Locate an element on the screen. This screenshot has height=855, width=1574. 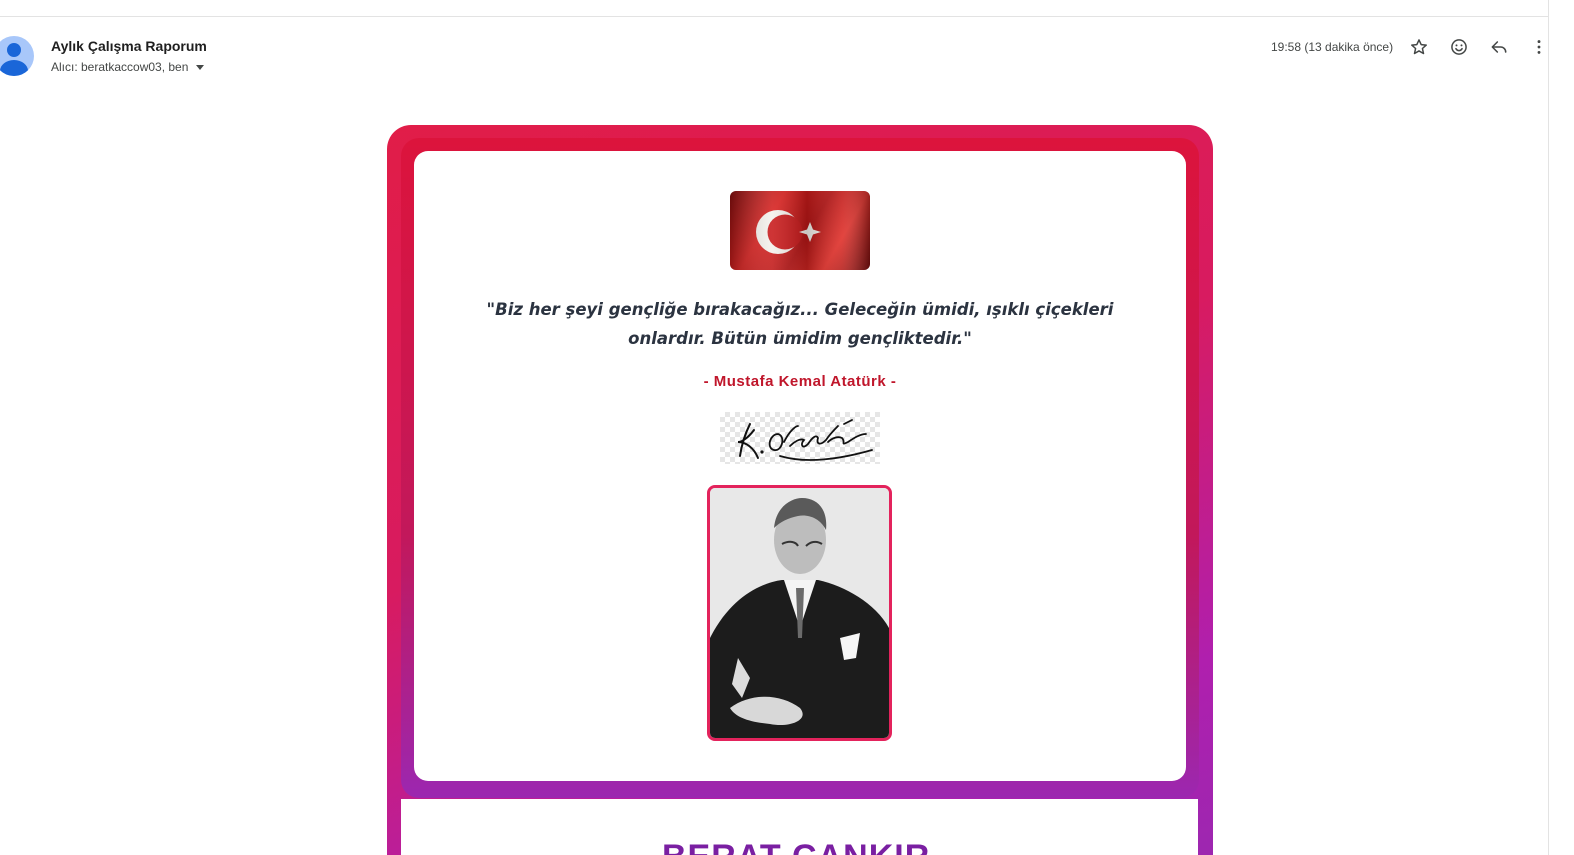
emoji-icon is located at coordinates (1459, 47).